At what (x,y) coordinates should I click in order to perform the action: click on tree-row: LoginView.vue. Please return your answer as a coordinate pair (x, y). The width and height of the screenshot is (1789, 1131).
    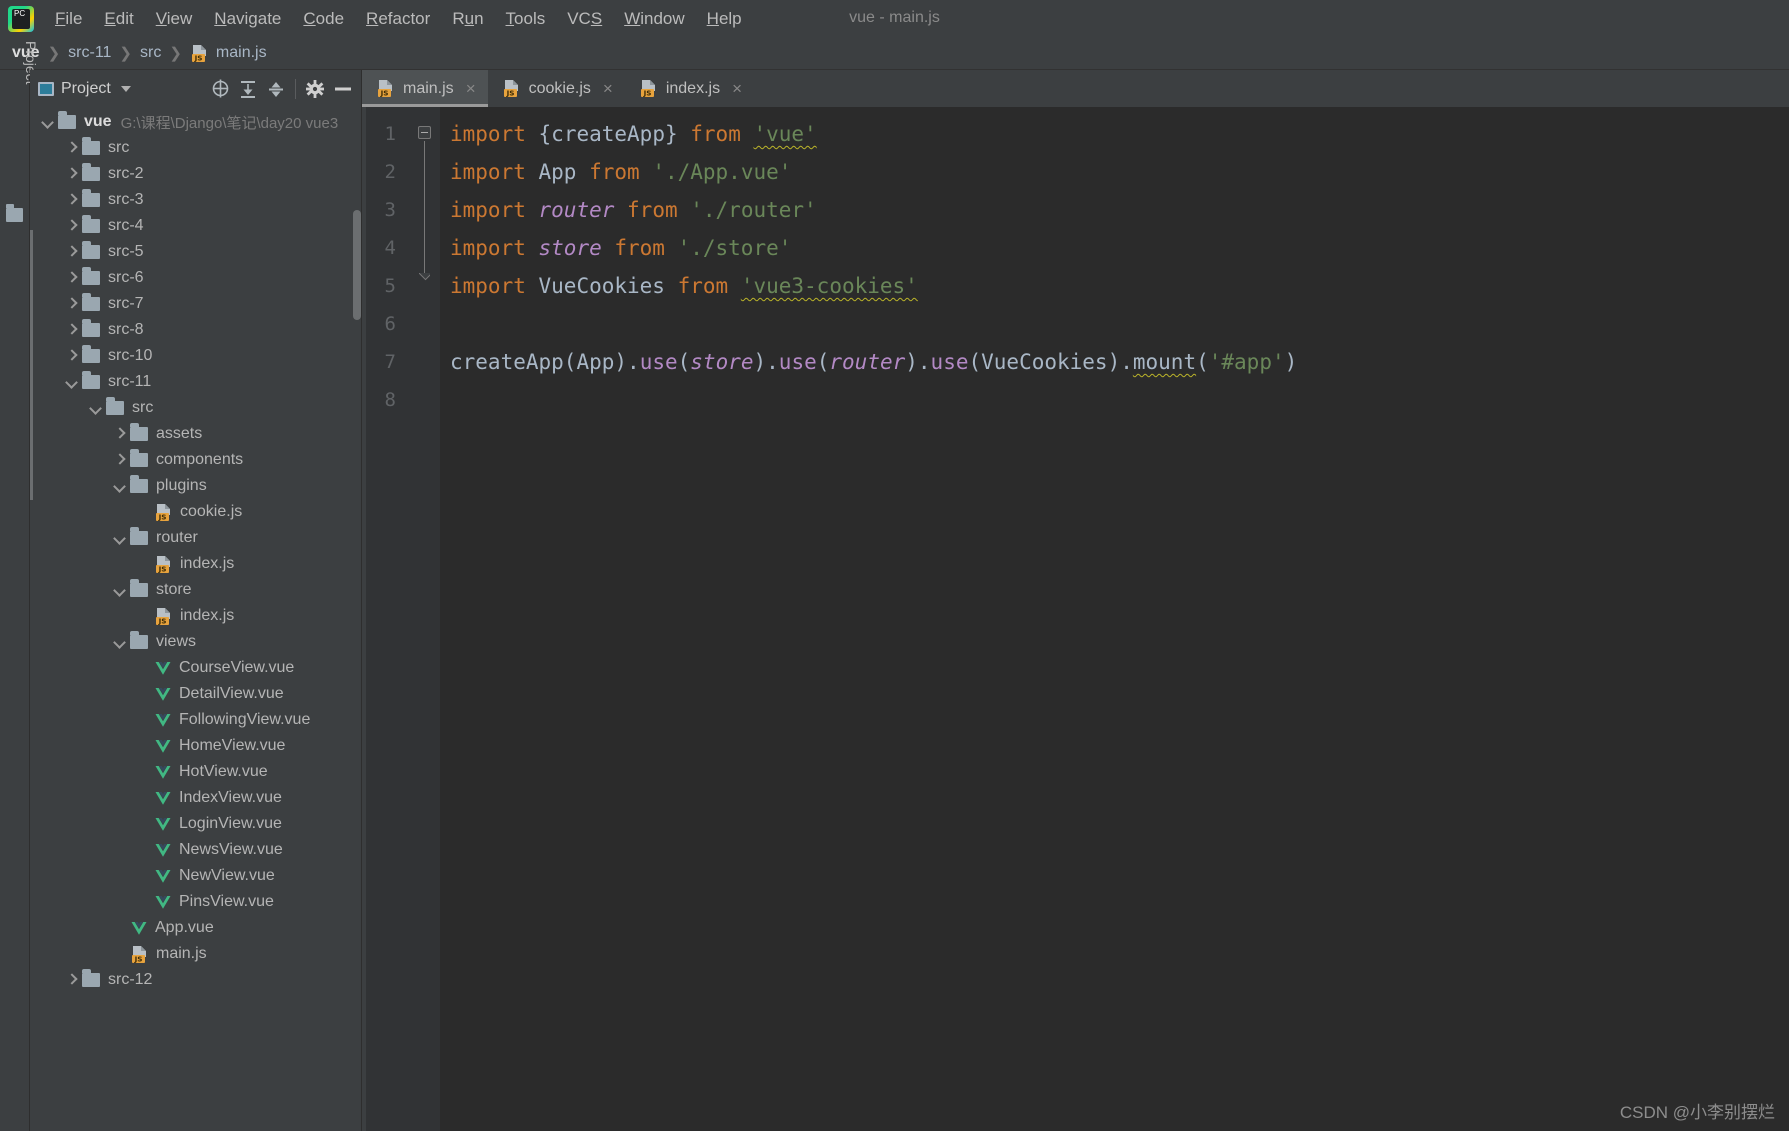
    Looking at the image, I should click on (195, 824).